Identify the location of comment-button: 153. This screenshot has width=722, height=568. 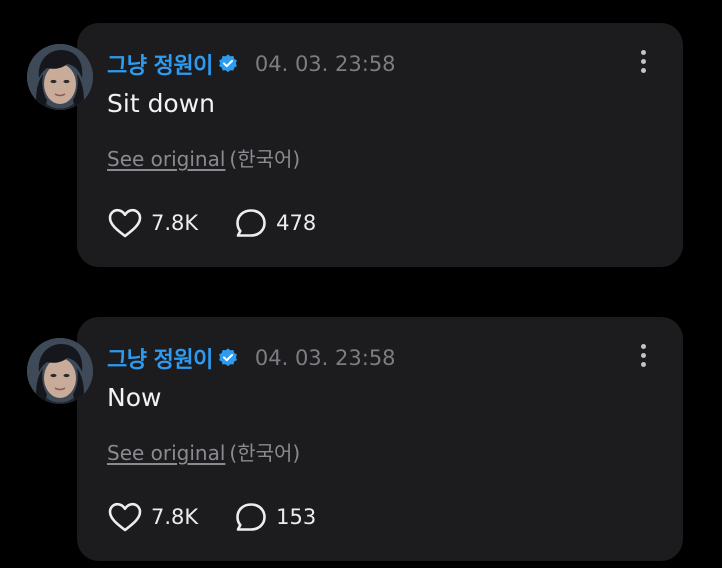
(275, 517).